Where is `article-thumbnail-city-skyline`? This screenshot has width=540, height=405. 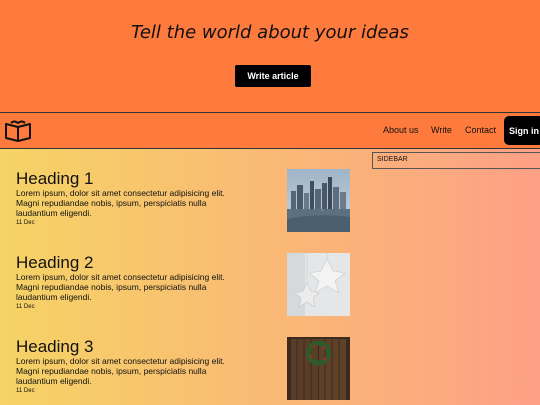 article-thumbnail-city-skyline is located at coordinates (318, 200).